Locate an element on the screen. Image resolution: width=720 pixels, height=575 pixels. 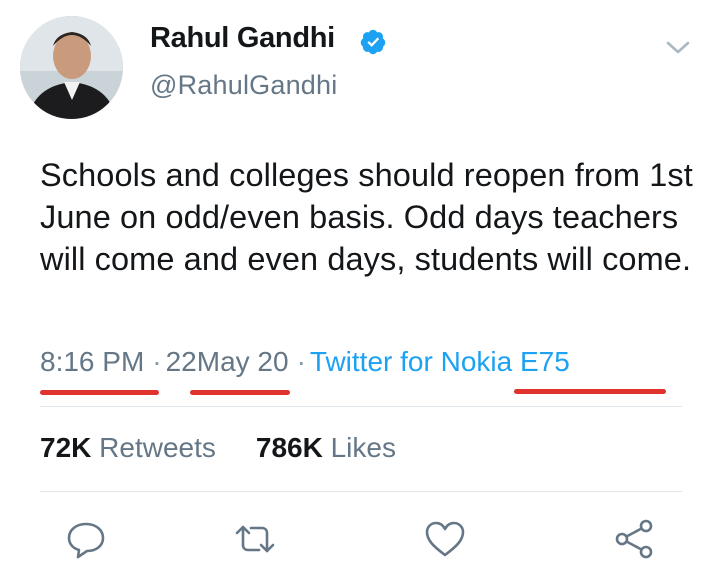
annotation-underline-date is located at coordinates (240, 392).